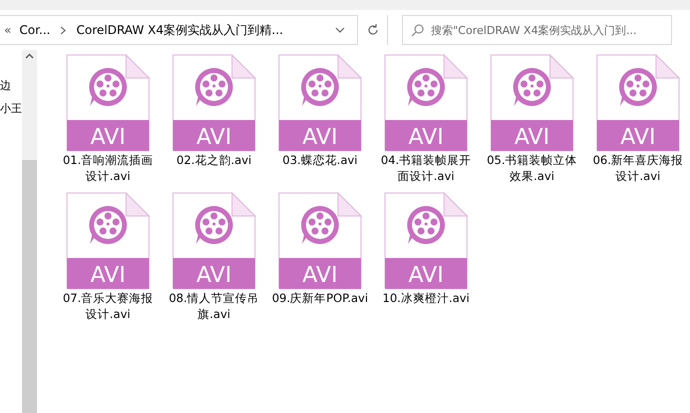 The width and height of the screenshot is (690, 413). What do you see at coordinates (532, 168) in the screenshot?
I see `file-name: 05.书籍装帧立体效果.avi` at bounding box center [532, 168].